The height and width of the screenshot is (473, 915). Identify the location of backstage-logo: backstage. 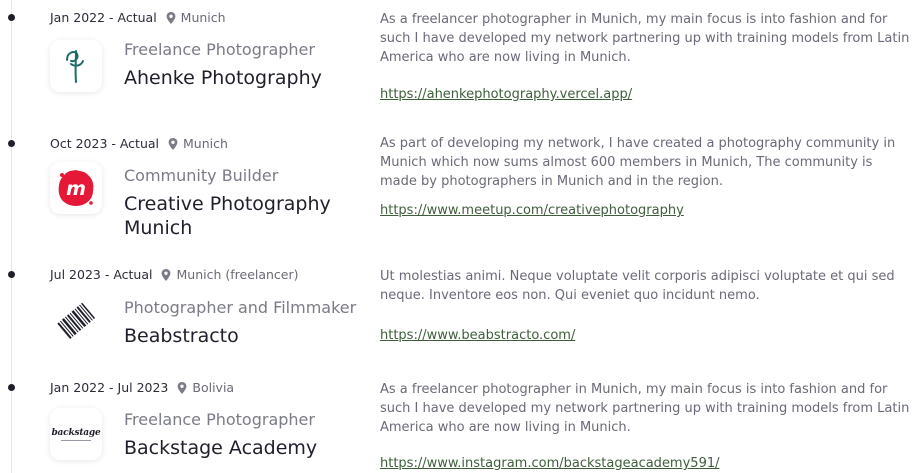
(76, 434).